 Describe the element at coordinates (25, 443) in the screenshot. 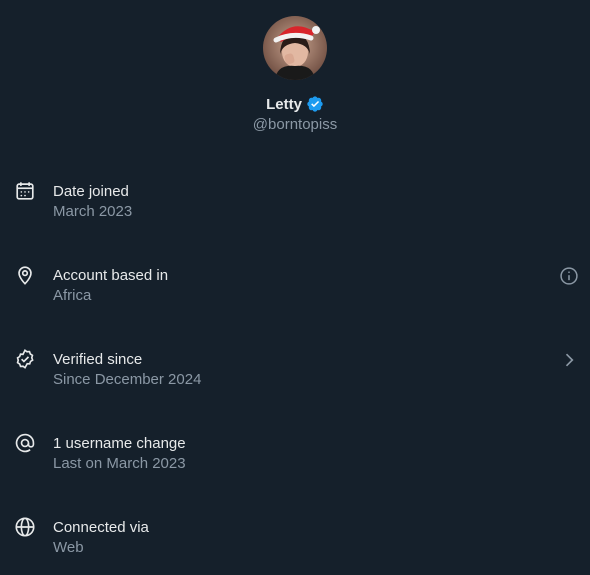

I see `at-sign-icon` at that location.